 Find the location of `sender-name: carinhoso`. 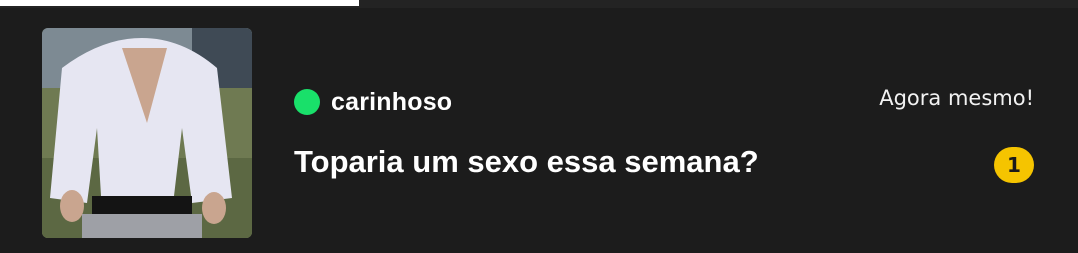

sender-name: carinhoso is located at coordinates (391, 102).